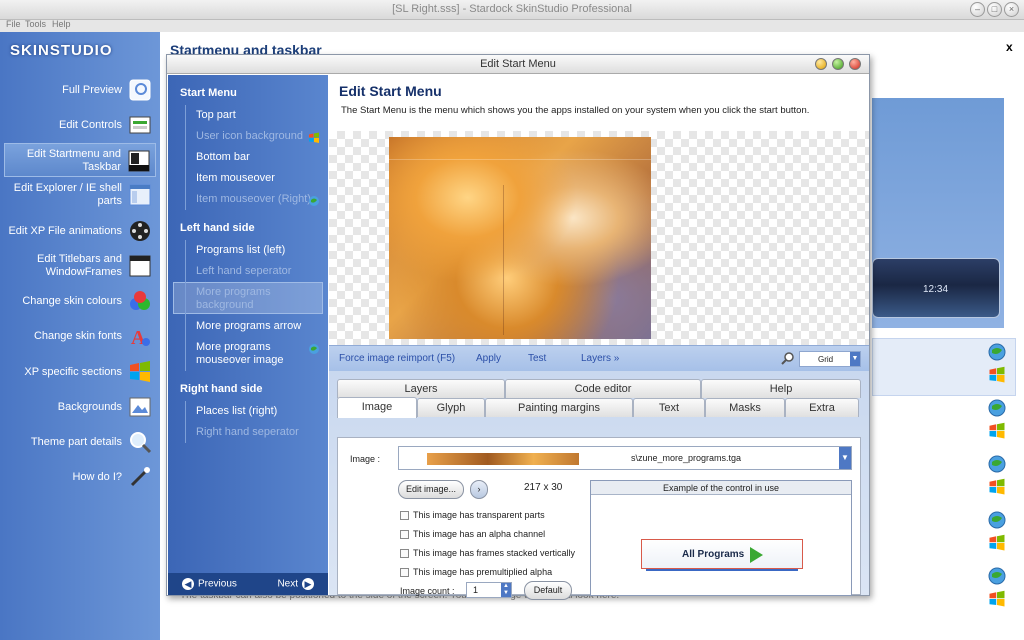 Image resolution: width=1024 pixels, height=640 pixels. Describe the element at coordinates (488, 358) in the screenshot. I see `apply-link: Apply` at that location.